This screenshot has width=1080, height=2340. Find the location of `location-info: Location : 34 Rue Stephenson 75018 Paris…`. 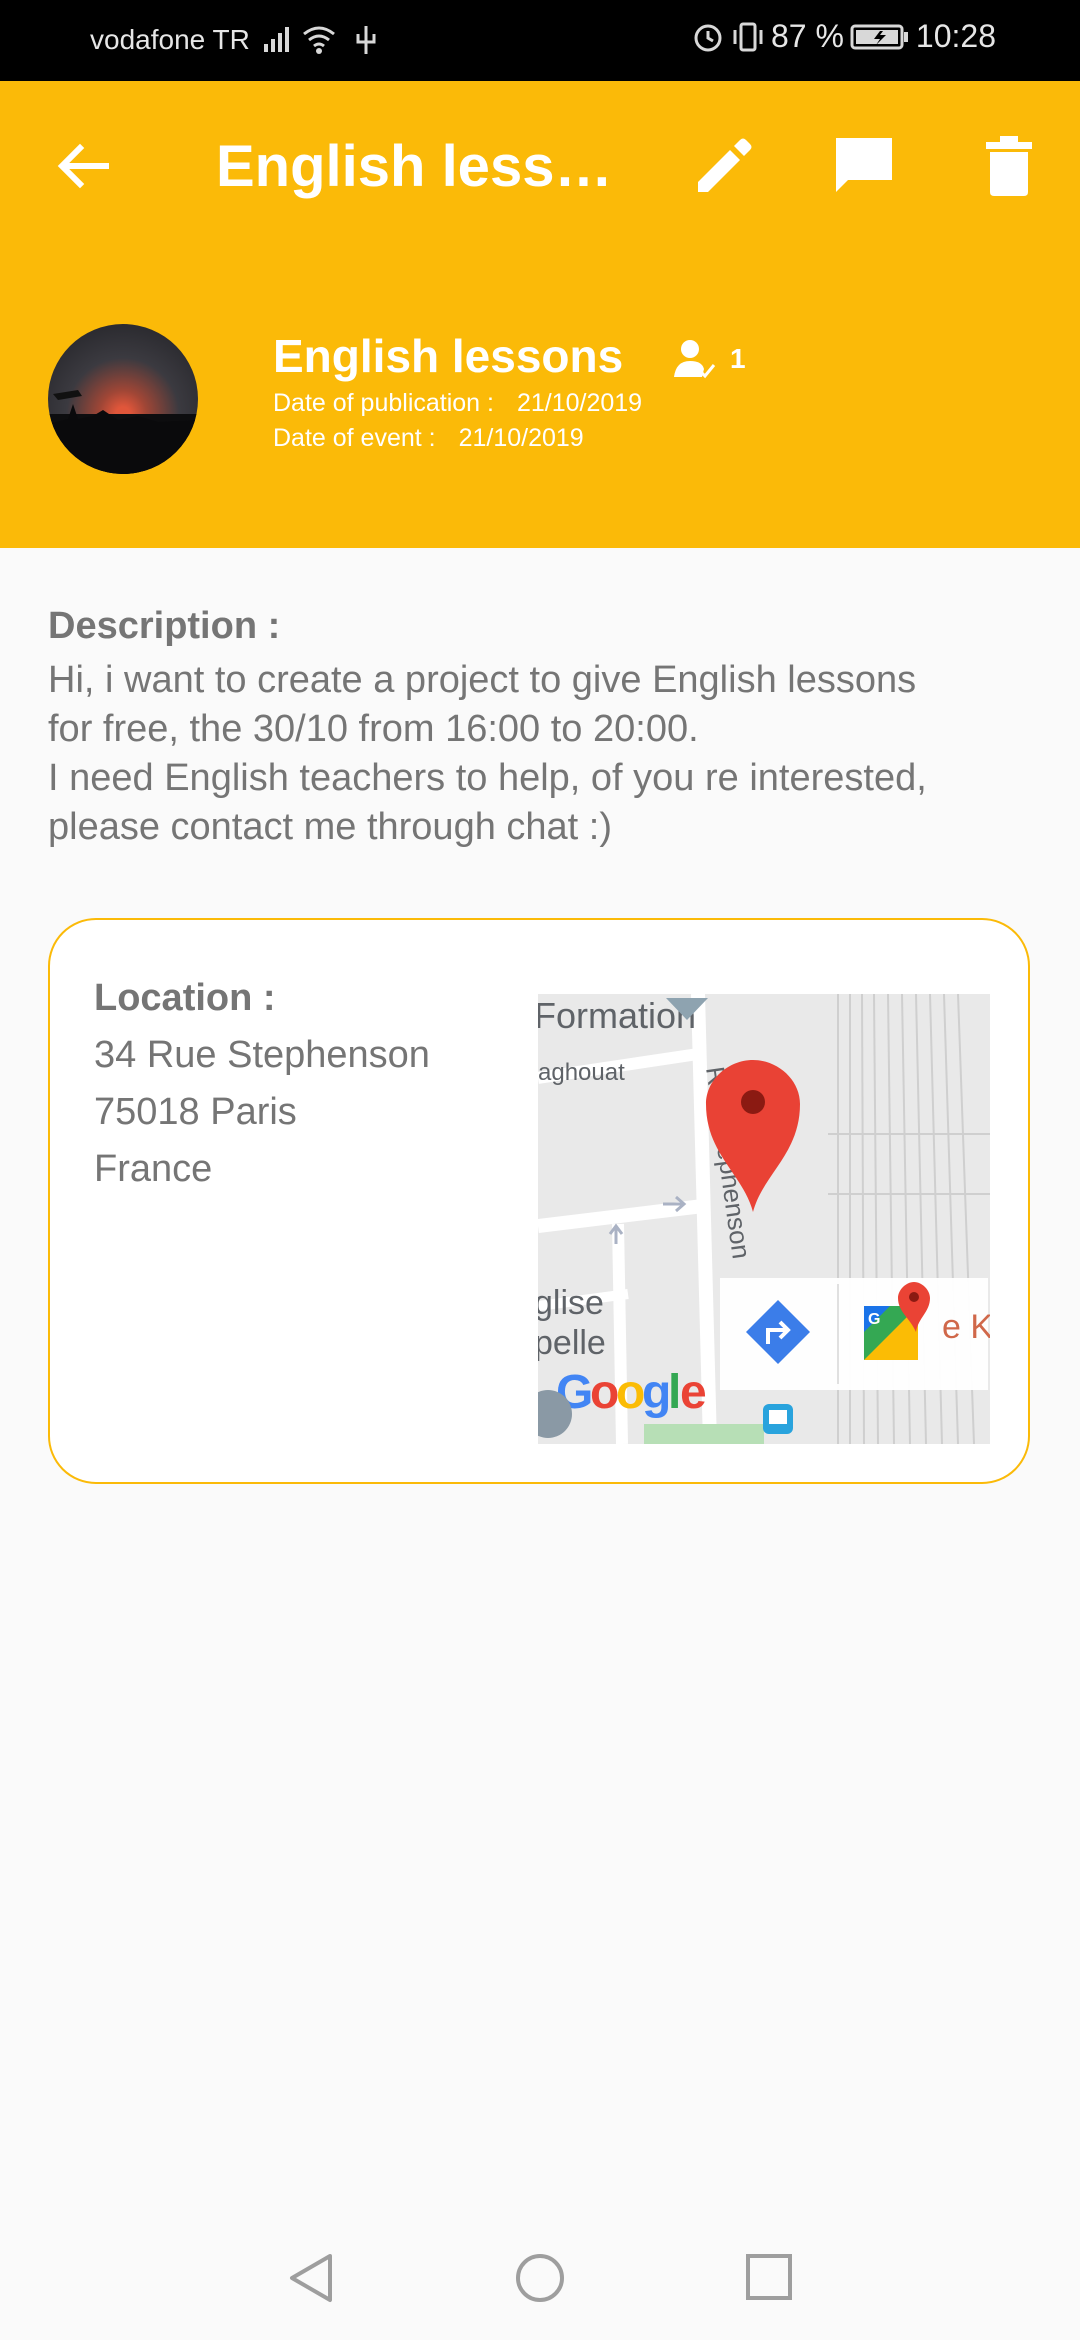

location-info: Location : 34 Rue Stephenson 75018 Paris… is located at coordinates (262, 1084).